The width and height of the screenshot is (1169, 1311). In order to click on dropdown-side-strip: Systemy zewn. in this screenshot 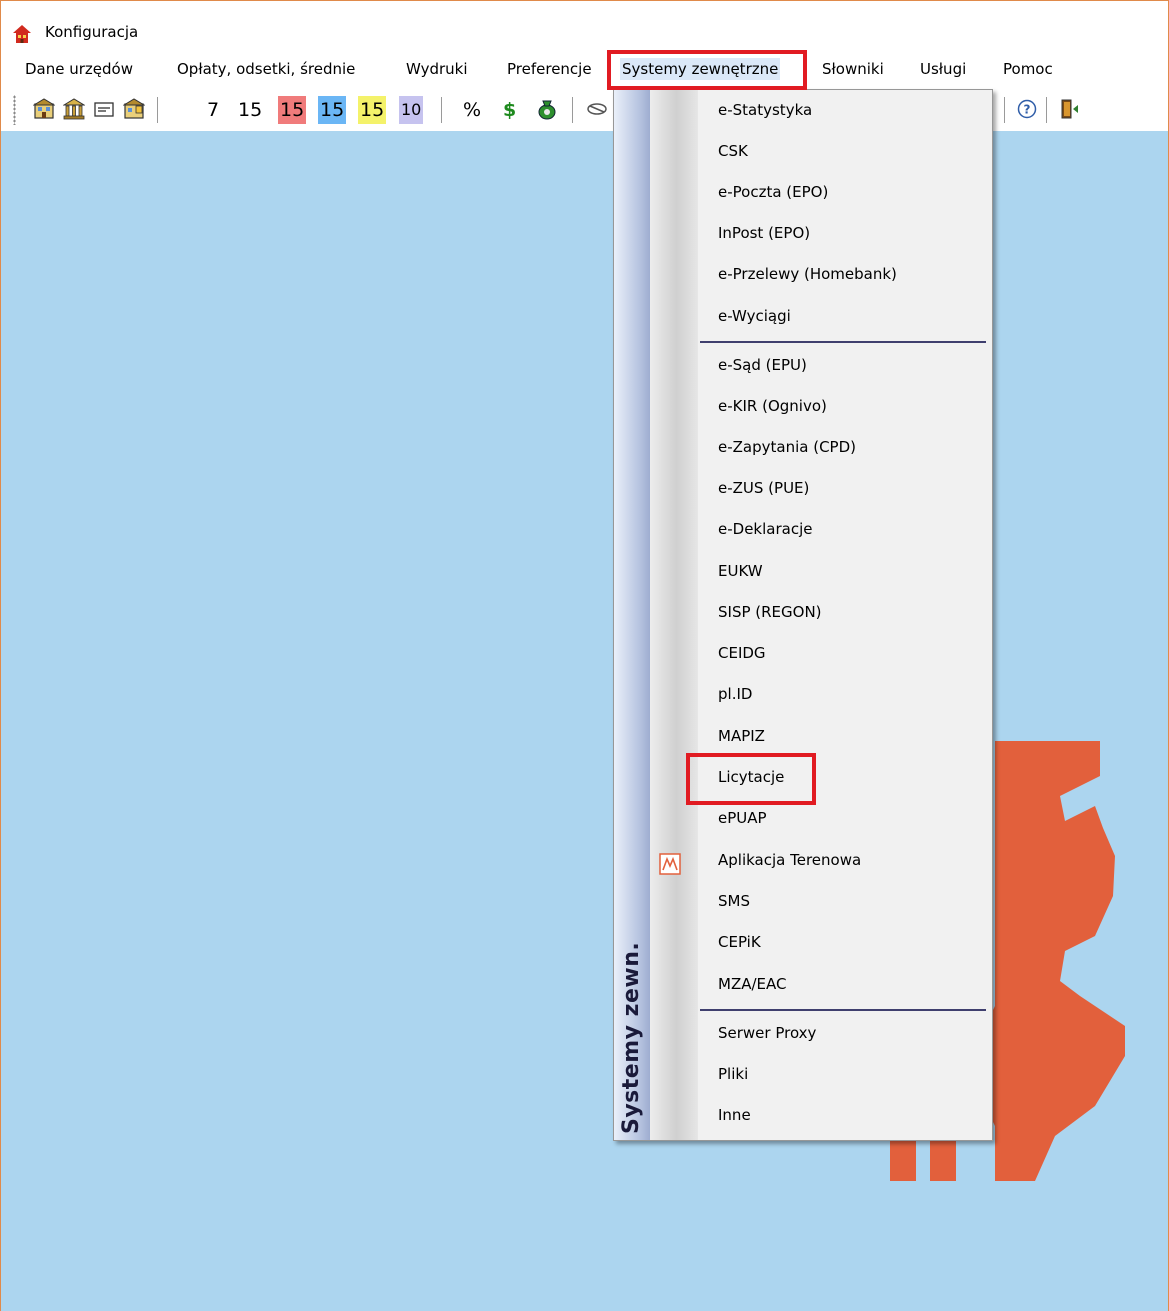, I will do `click(632, 615)`.